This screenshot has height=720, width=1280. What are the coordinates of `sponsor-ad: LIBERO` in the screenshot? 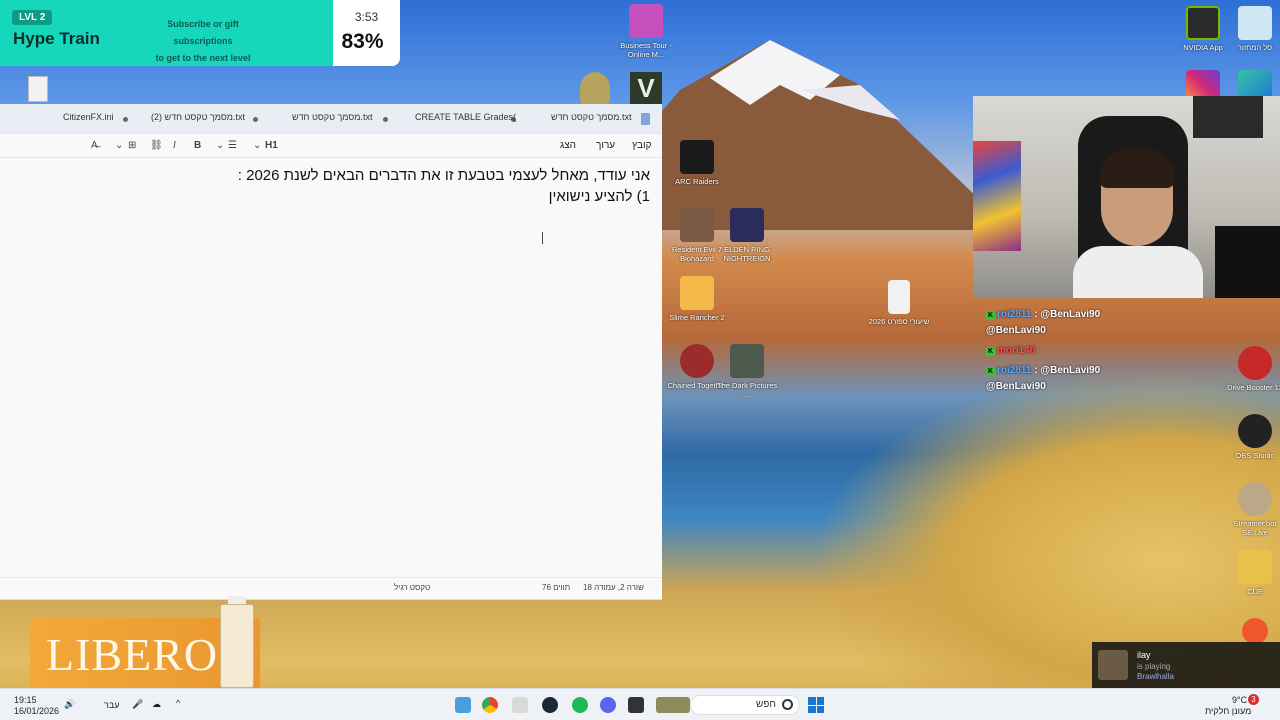 It's located at (145, 643).